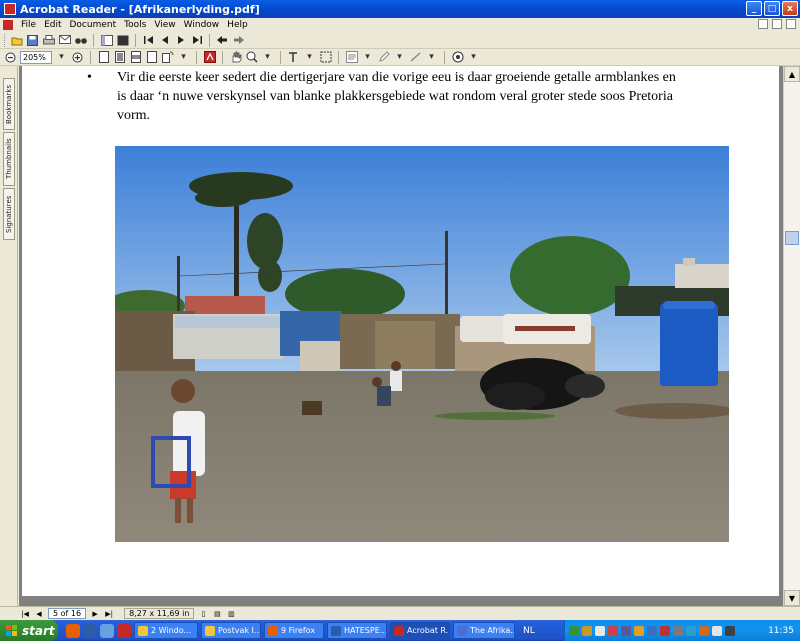 The height and width of the screenshot is (641, 800). What do you see at coordinates (309, 57) in the screenshot?
I see `text-select-dropdown-arrow-icon: ▾` at bounding box center [309, 57].